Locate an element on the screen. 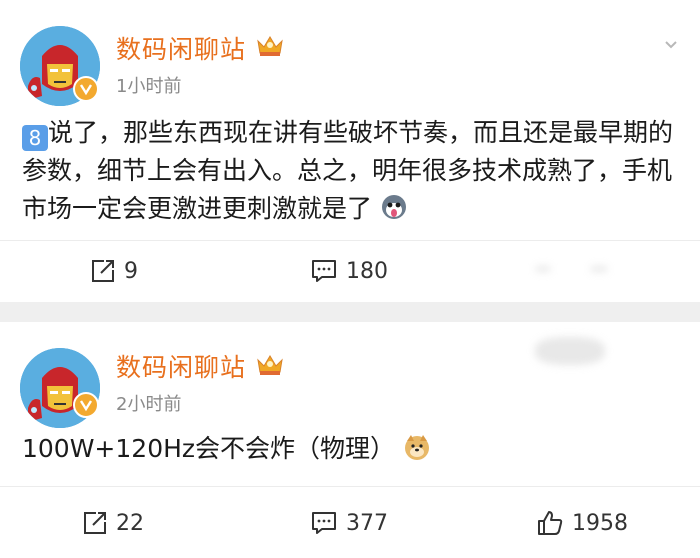 Image resolution: width=700 pixels, height=558 pixels. like-icon is located at coordinates (550, 523).